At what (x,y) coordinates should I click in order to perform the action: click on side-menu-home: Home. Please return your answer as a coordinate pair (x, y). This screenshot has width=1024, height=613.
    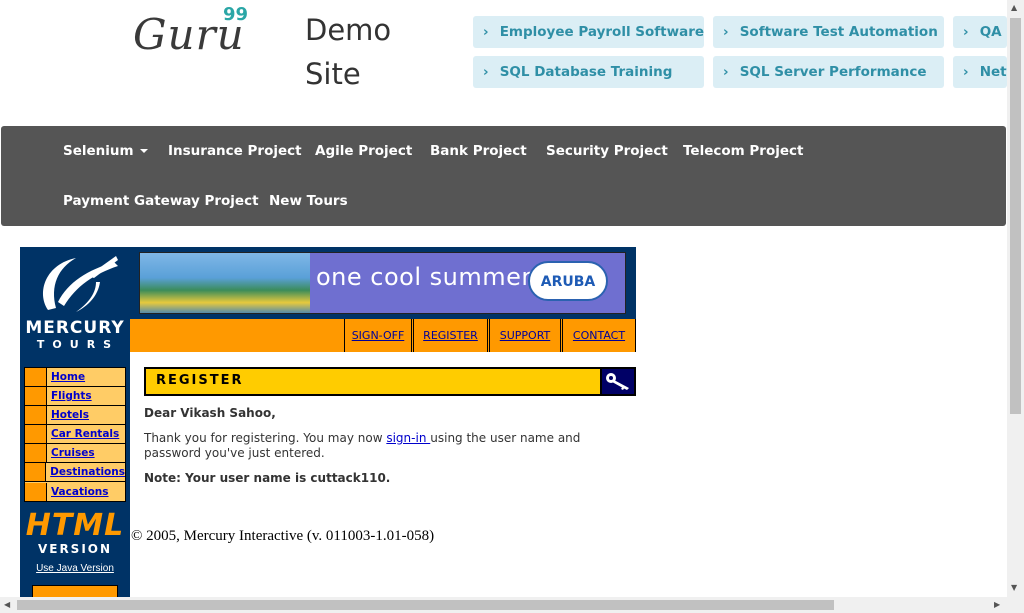
    Looking at the image, I should click on (75, 377).